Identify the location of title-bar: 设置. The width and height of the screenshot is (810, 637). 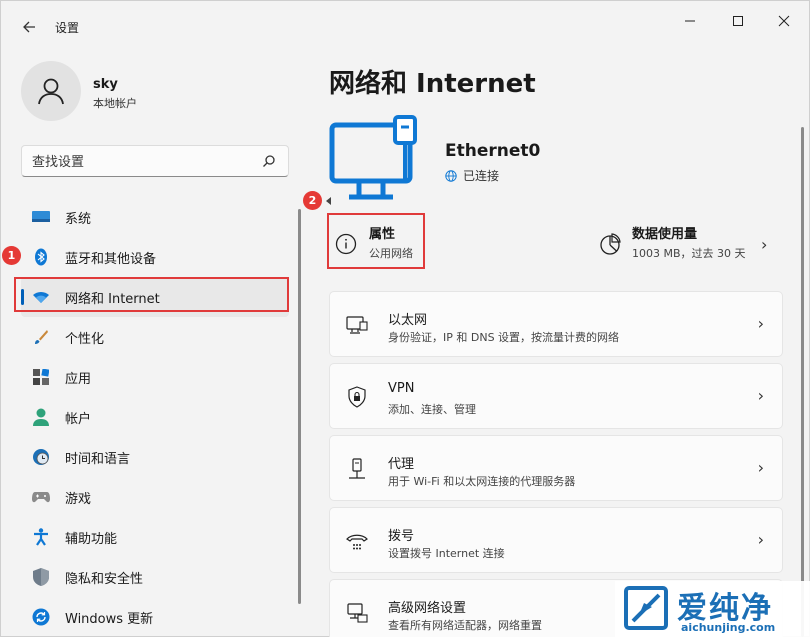
(405, 26).